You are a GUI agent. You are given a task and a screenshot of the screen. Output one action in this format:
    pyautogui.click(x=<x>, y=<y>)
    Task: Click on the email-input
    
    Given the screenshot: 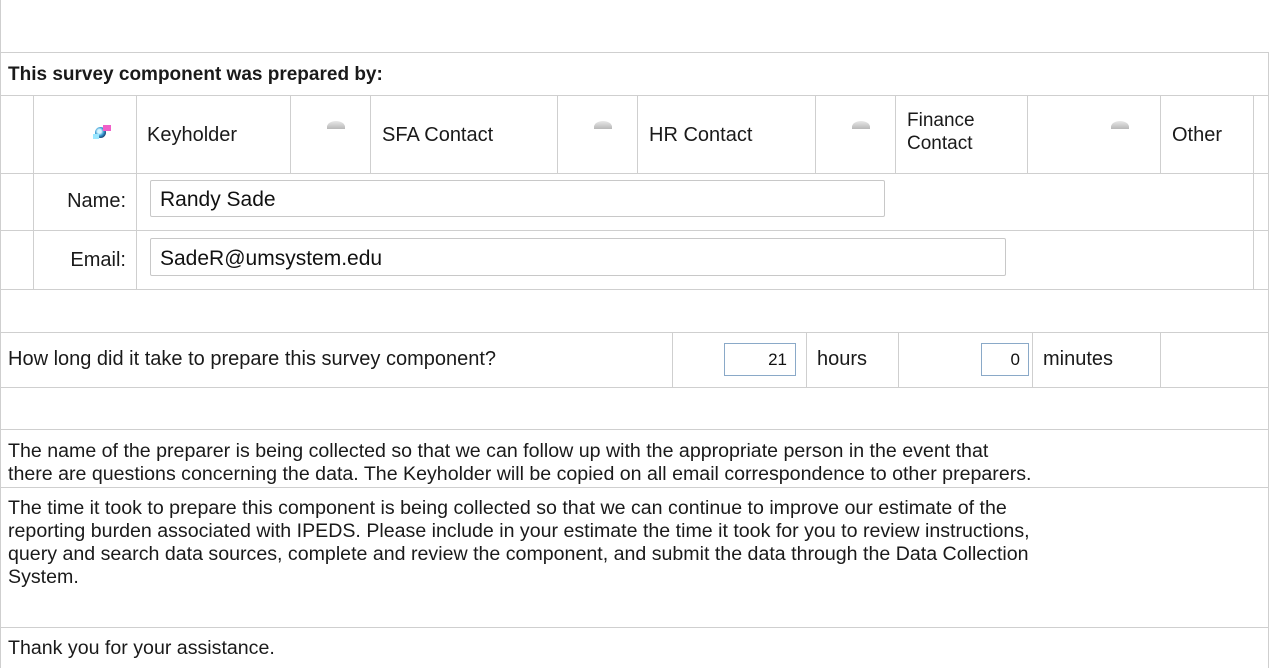 What is the action you would take?
    pyautogui.click(x=578, y=257)
    